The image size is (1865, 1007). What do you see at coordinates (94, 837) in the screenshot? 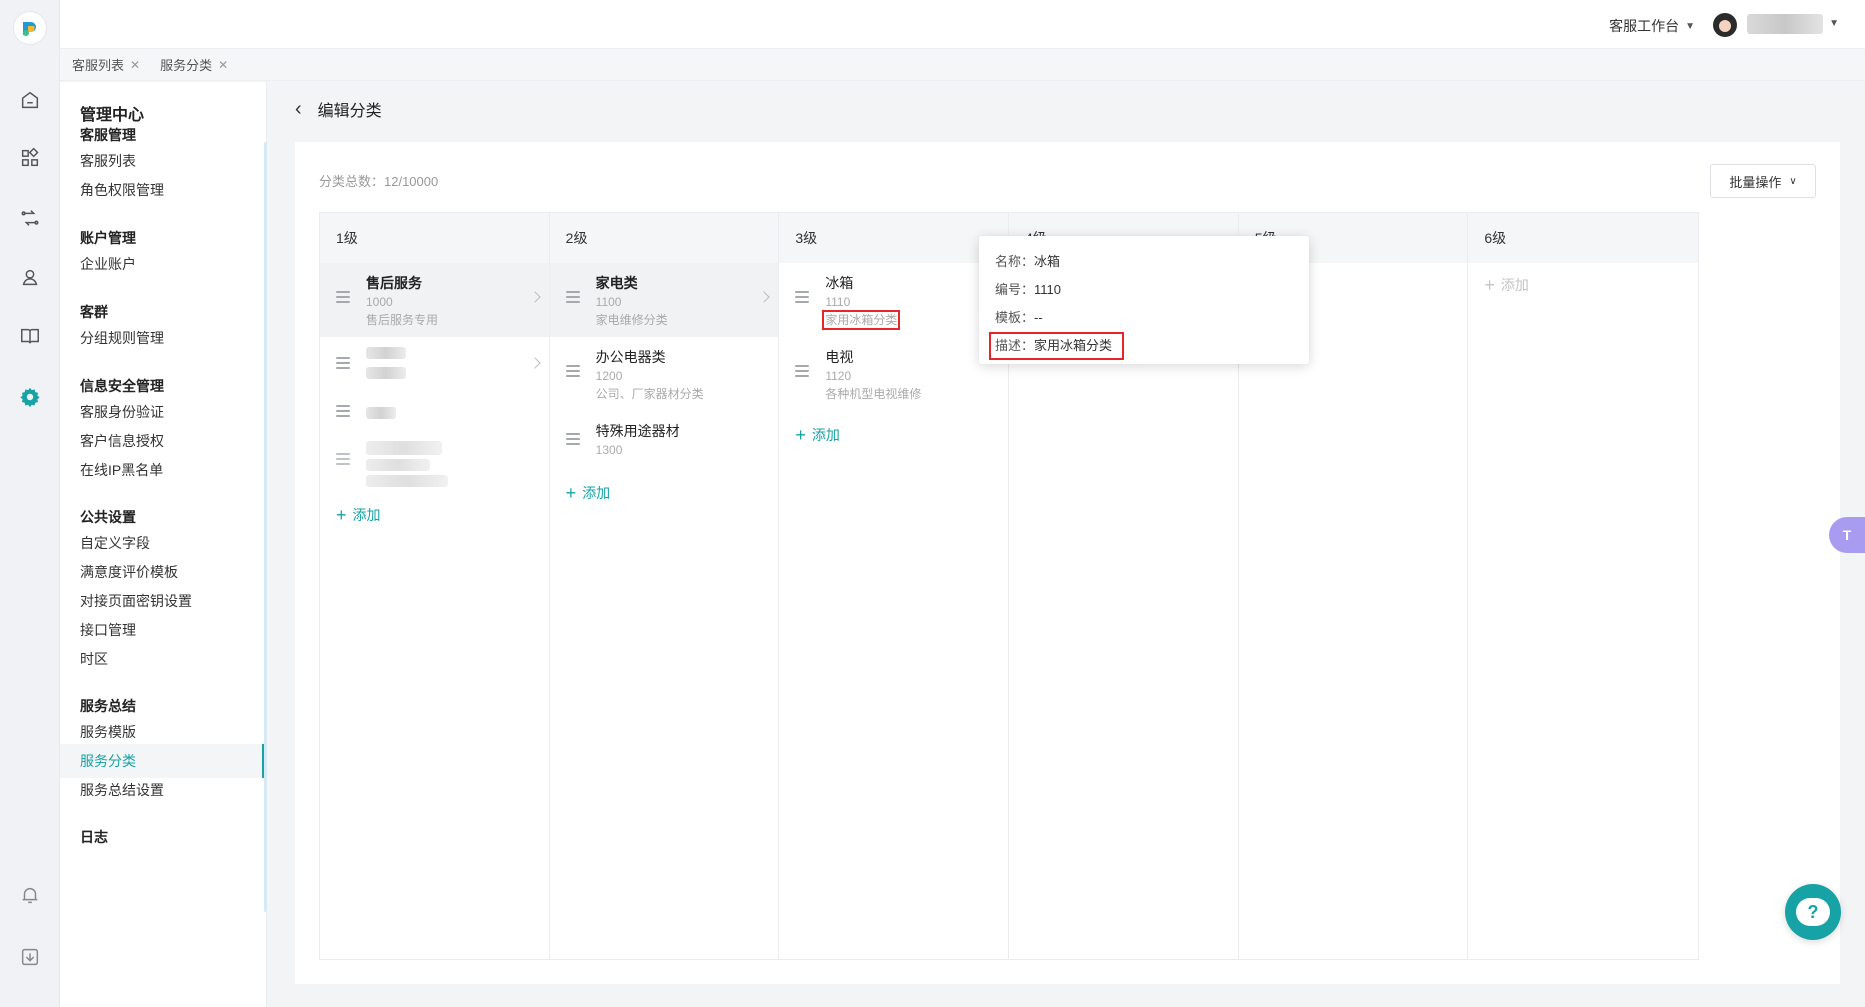
I see `group-title: 日志` at bounding box center [94, 837].